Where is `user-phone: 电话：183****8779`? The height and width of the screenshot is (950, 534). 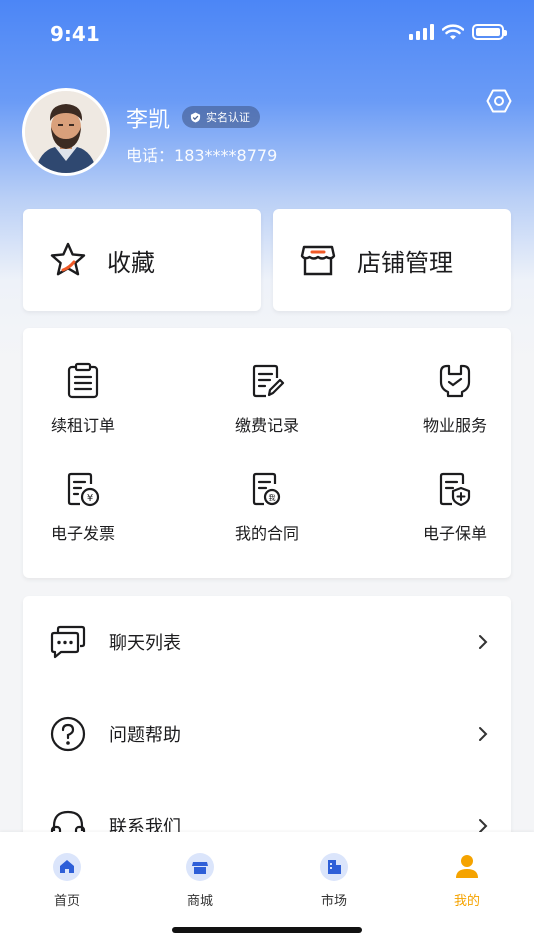 user-phone: 电话：183****8779 is located at coordinates (201, 154).